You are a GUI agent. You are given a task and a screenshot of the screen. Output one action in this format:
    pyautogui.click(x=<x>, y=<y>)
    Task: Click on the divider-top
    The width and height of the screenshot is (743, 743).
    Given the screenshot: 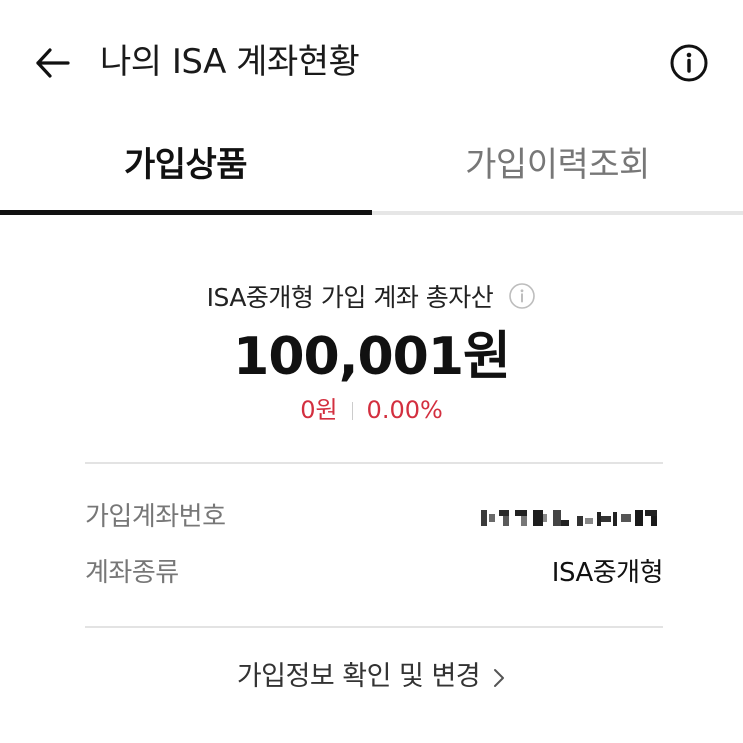 What is the action you would take?
    pyautogui.click(x=374, y=463)
    